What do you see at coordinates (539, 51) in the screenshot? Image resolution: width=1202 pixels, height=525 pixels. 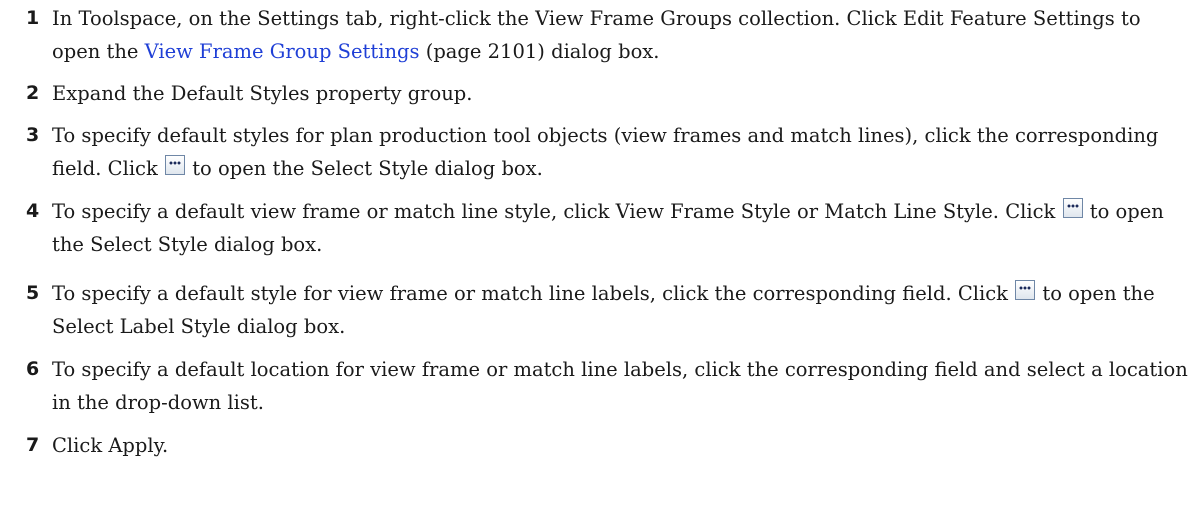 I see `step-text-cont: (page 2101) dialog box.` at bounding box center [539, 51].